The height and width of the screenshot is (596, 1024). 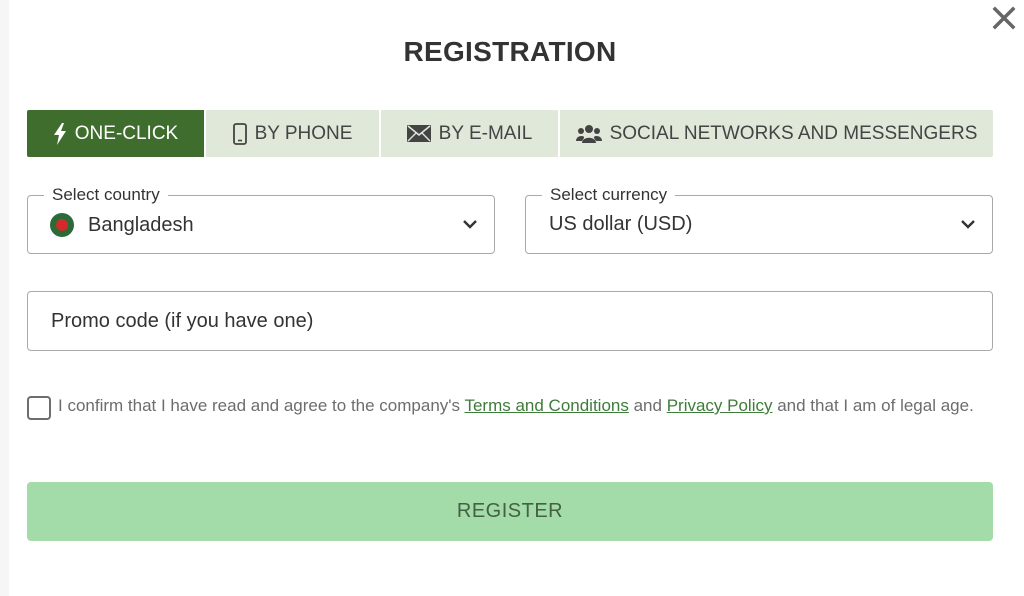 I want to click on country-select-value: Bangladesh, so click(x=141, y=224).